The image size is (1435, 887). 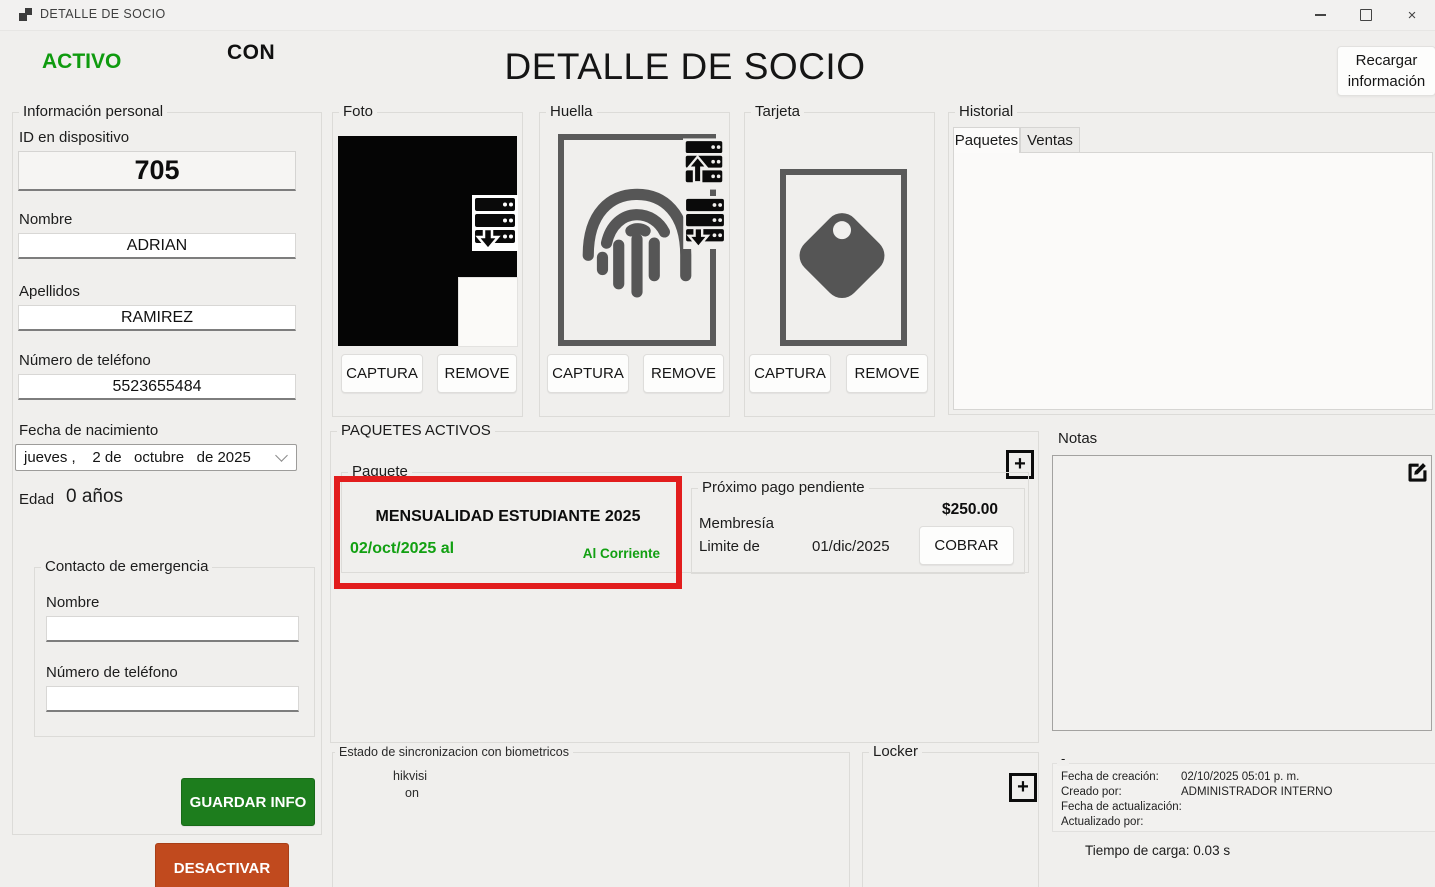 I want to click on card-group: Tarjeta CAPTURA REMOVE, so click(x=839, y=260).